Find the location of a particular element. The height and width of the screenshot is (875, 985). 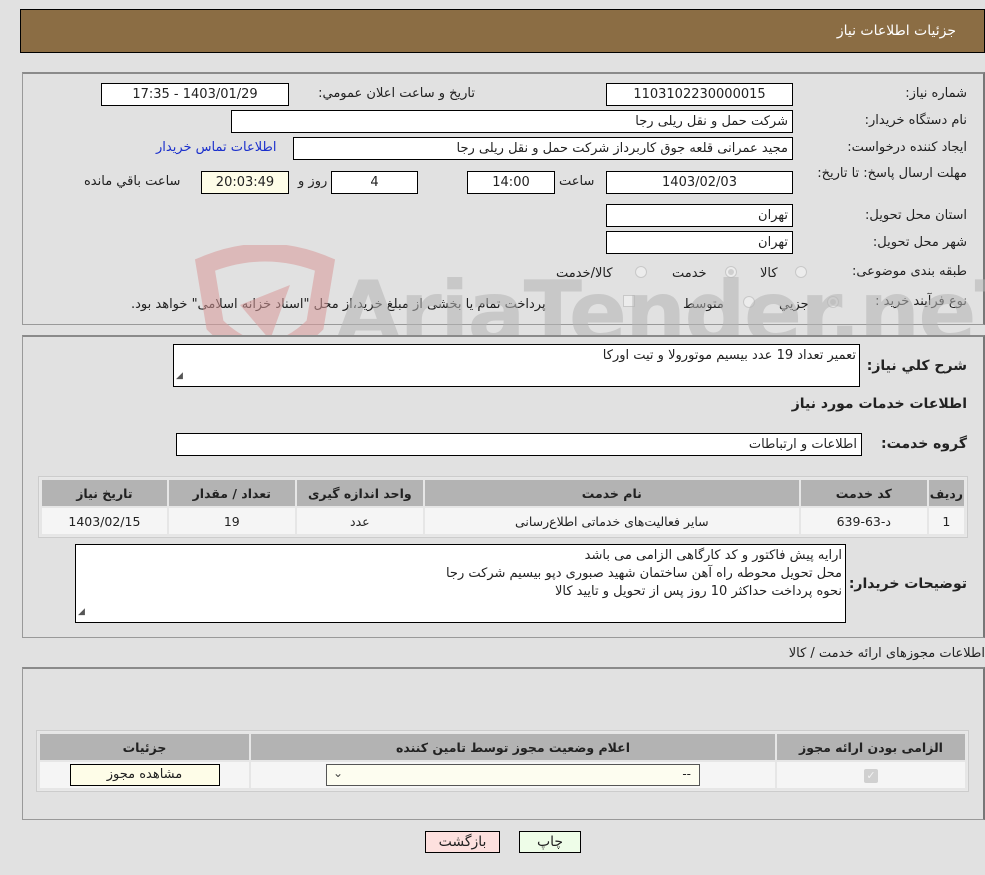

table-row: ✓ -- ⌄ مشاهده مجوز is located at coordinates (502, 775).